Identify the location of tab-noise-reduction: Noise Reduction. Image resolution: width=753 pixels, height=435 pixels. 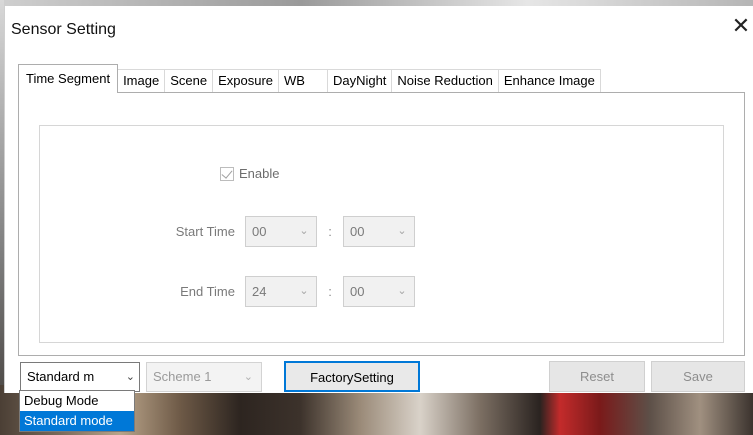
(445, 81).